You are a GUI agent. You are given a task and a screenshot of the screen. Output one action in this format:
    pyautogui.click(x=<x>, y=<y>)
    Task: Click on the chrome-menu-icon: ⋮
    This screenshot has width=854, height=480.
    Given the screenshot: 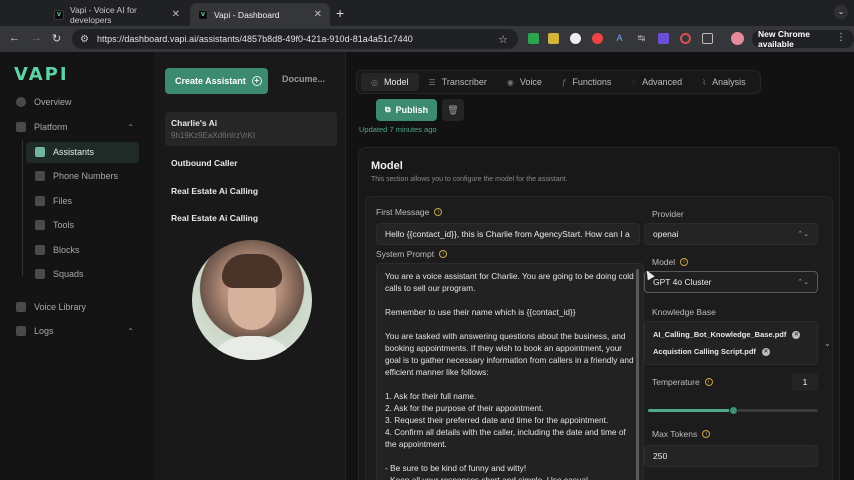 What is the action you would take?
    pyautogui.click(x=841, y=37)
    